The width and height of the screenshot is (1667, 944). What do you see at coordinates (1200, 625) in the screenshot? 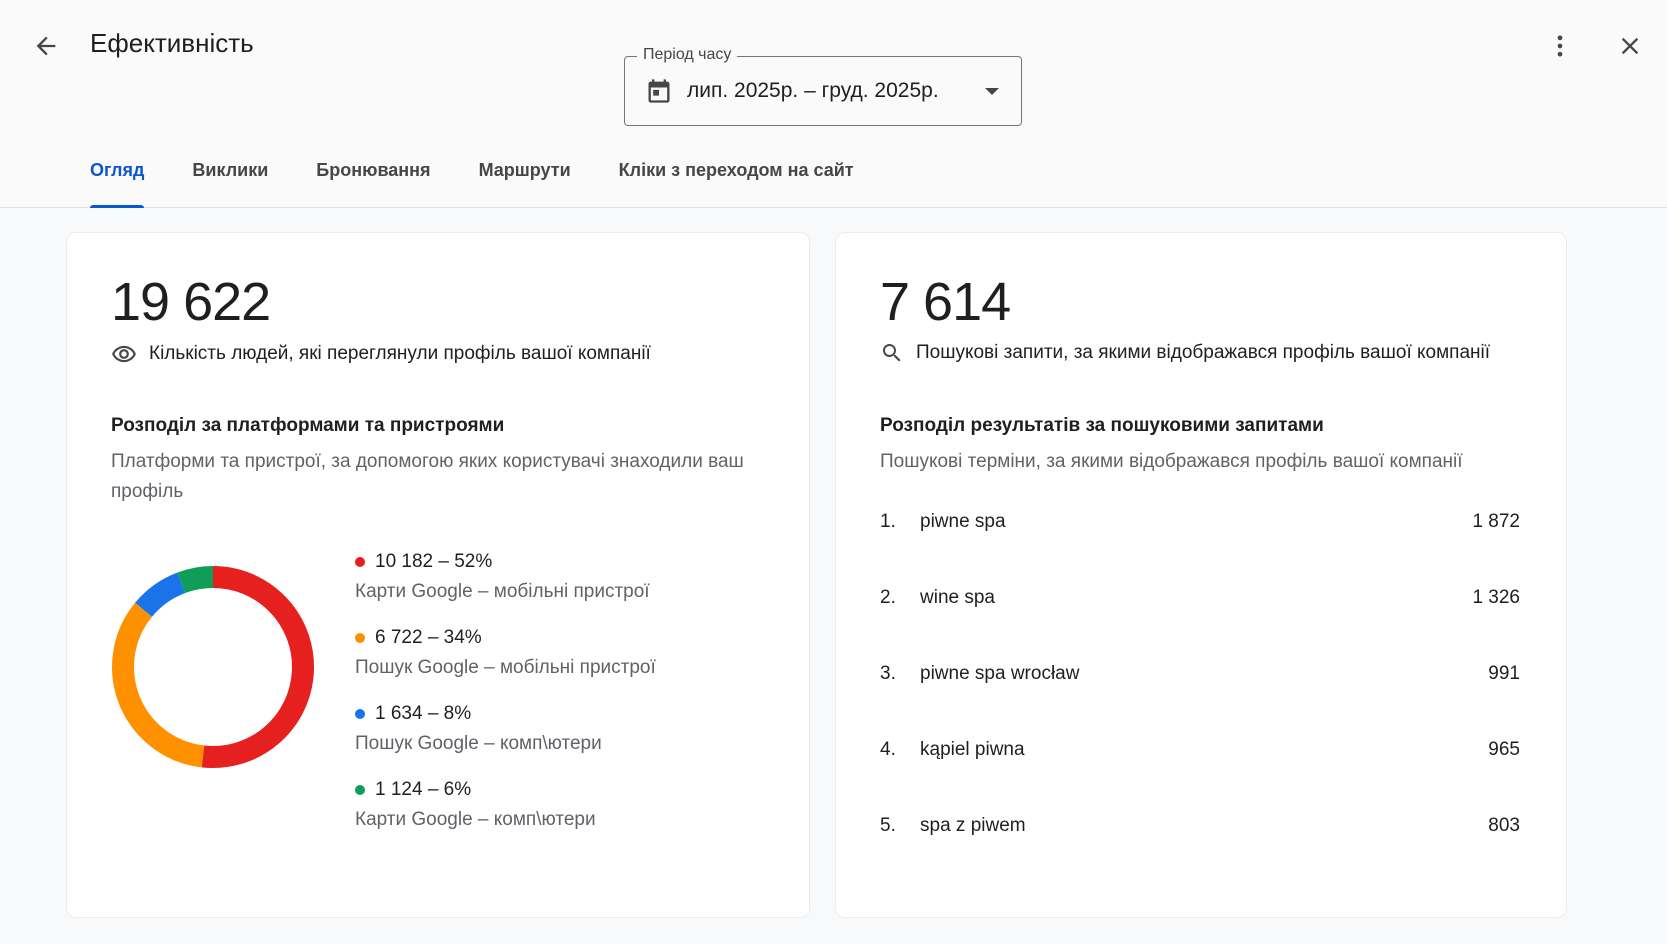
I see `list-item: 2. wine spa 1 326` at bounding box center [1200, 625].